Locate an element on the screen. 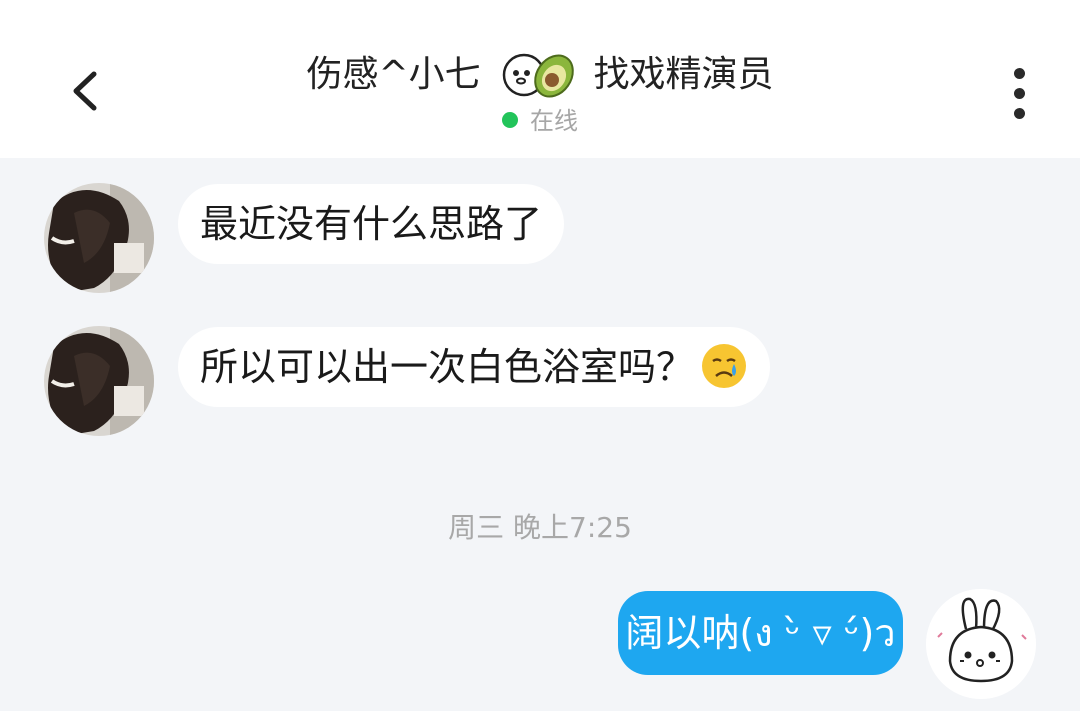 The width and height of the screenshot is (1080, 711). message-text: 所以可以出一次白色浴室吗？ is located at coordinates (447, 367).